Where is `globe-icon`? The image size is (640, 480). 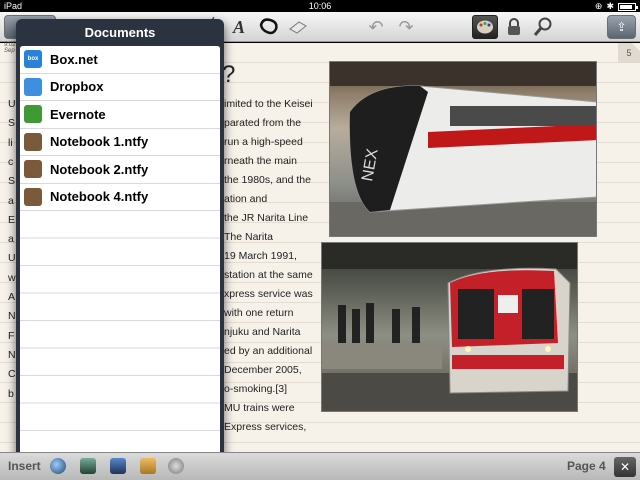 globe-icon is located at coordinates (58, 466).